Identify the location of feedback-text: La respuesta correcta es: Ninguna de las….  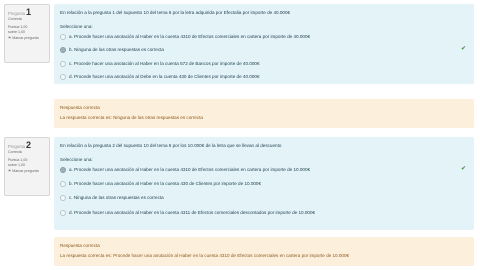
(131, 117).